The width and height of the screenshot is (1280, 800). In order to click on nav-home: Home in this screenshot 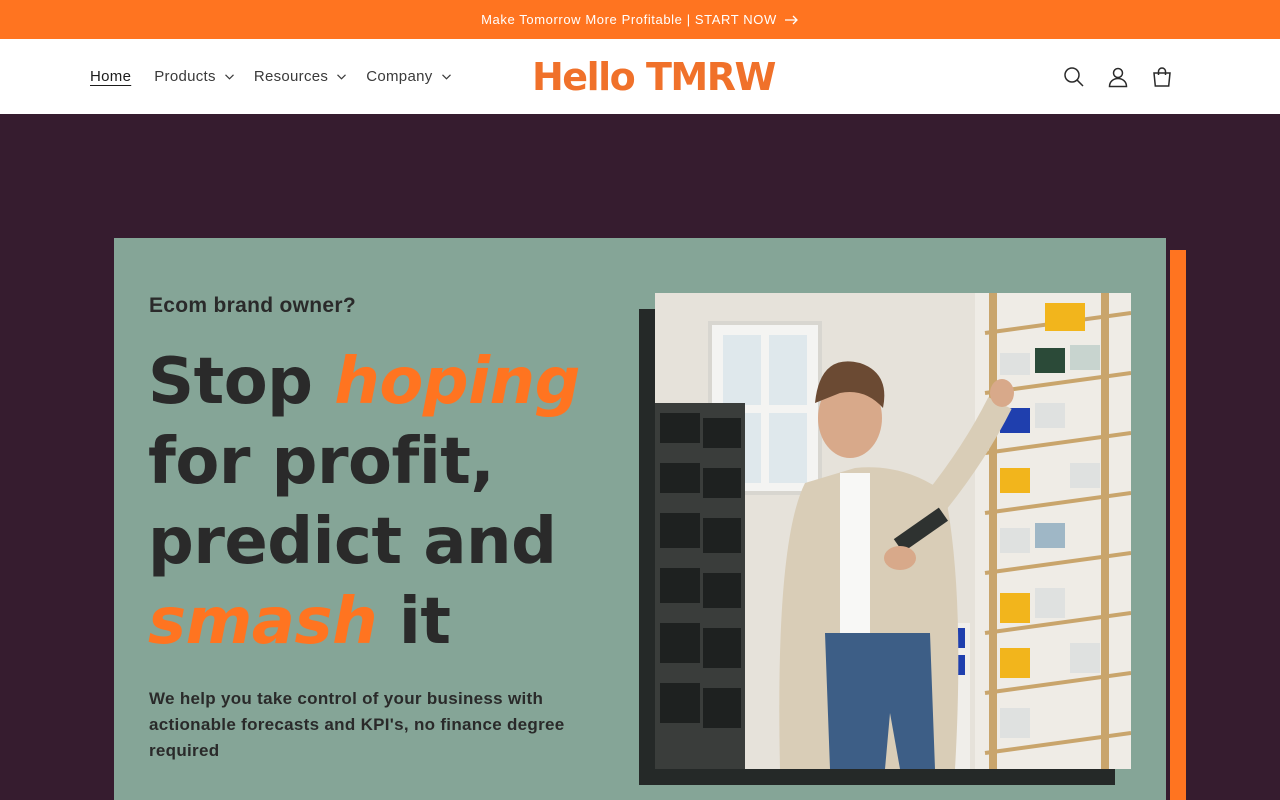, I will do `click(110, 76)`.